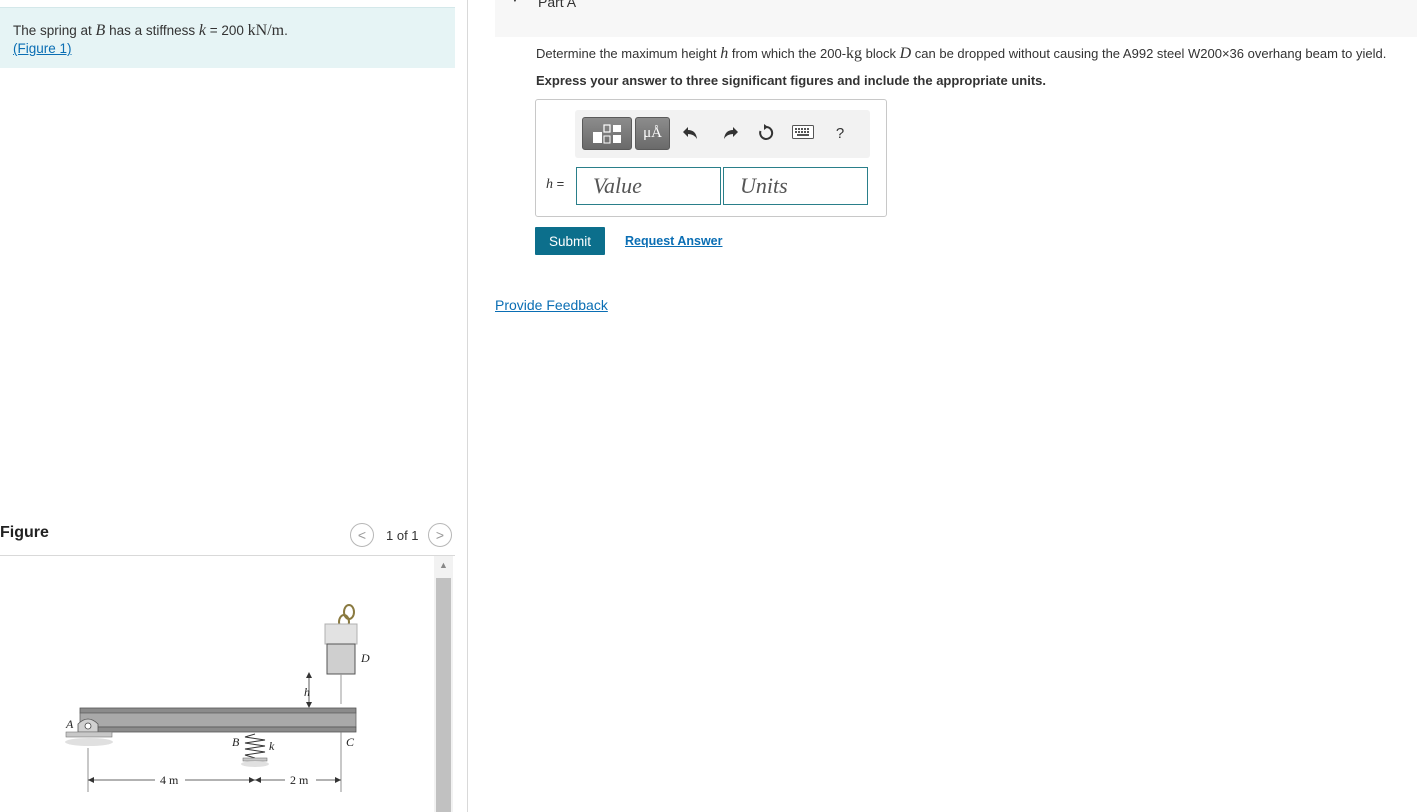 This screenshot has height=812, width=1417. Describe the element at coordinates (309, 675) in the screenshot. I see `h-arrow-up` at that location.